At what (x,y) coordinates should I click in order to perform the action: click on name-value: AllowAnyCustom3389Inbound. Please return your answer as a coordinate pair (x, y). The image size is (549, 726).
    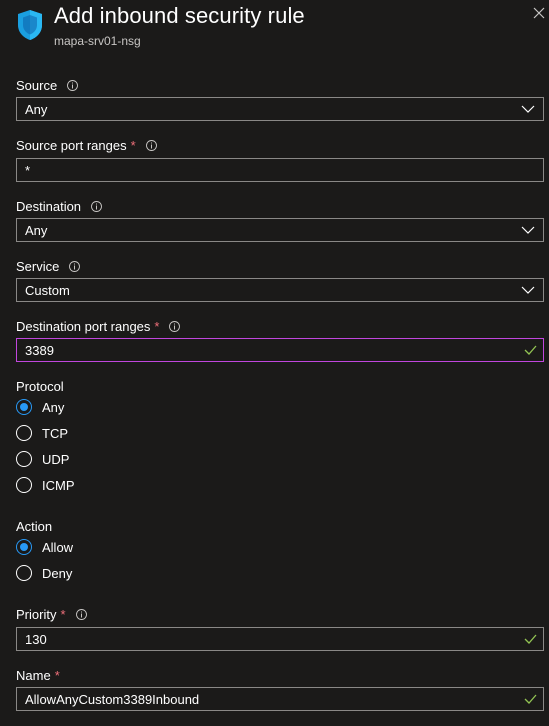
    Looking at the image, I should click on (112, 699).